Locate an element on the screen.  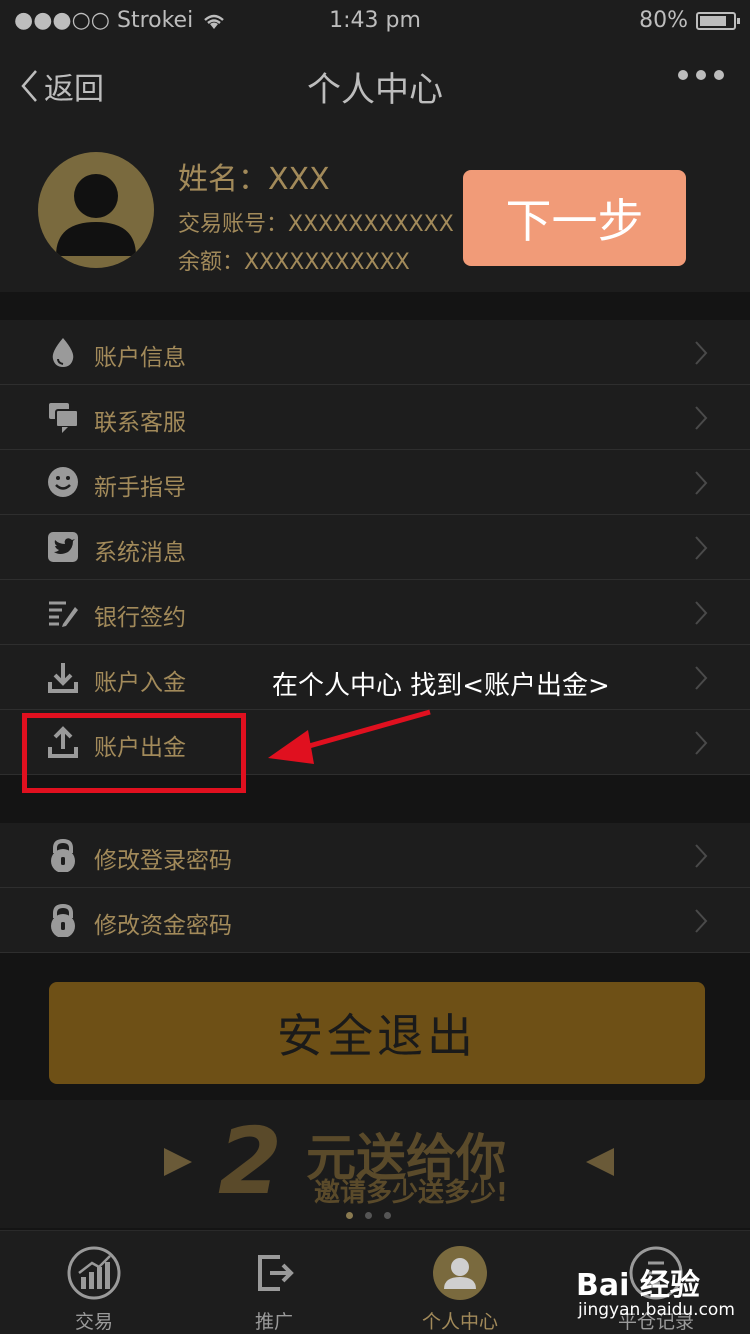
watermark-site: jingyan.baidu.com is located at coordinates (656, 1310).